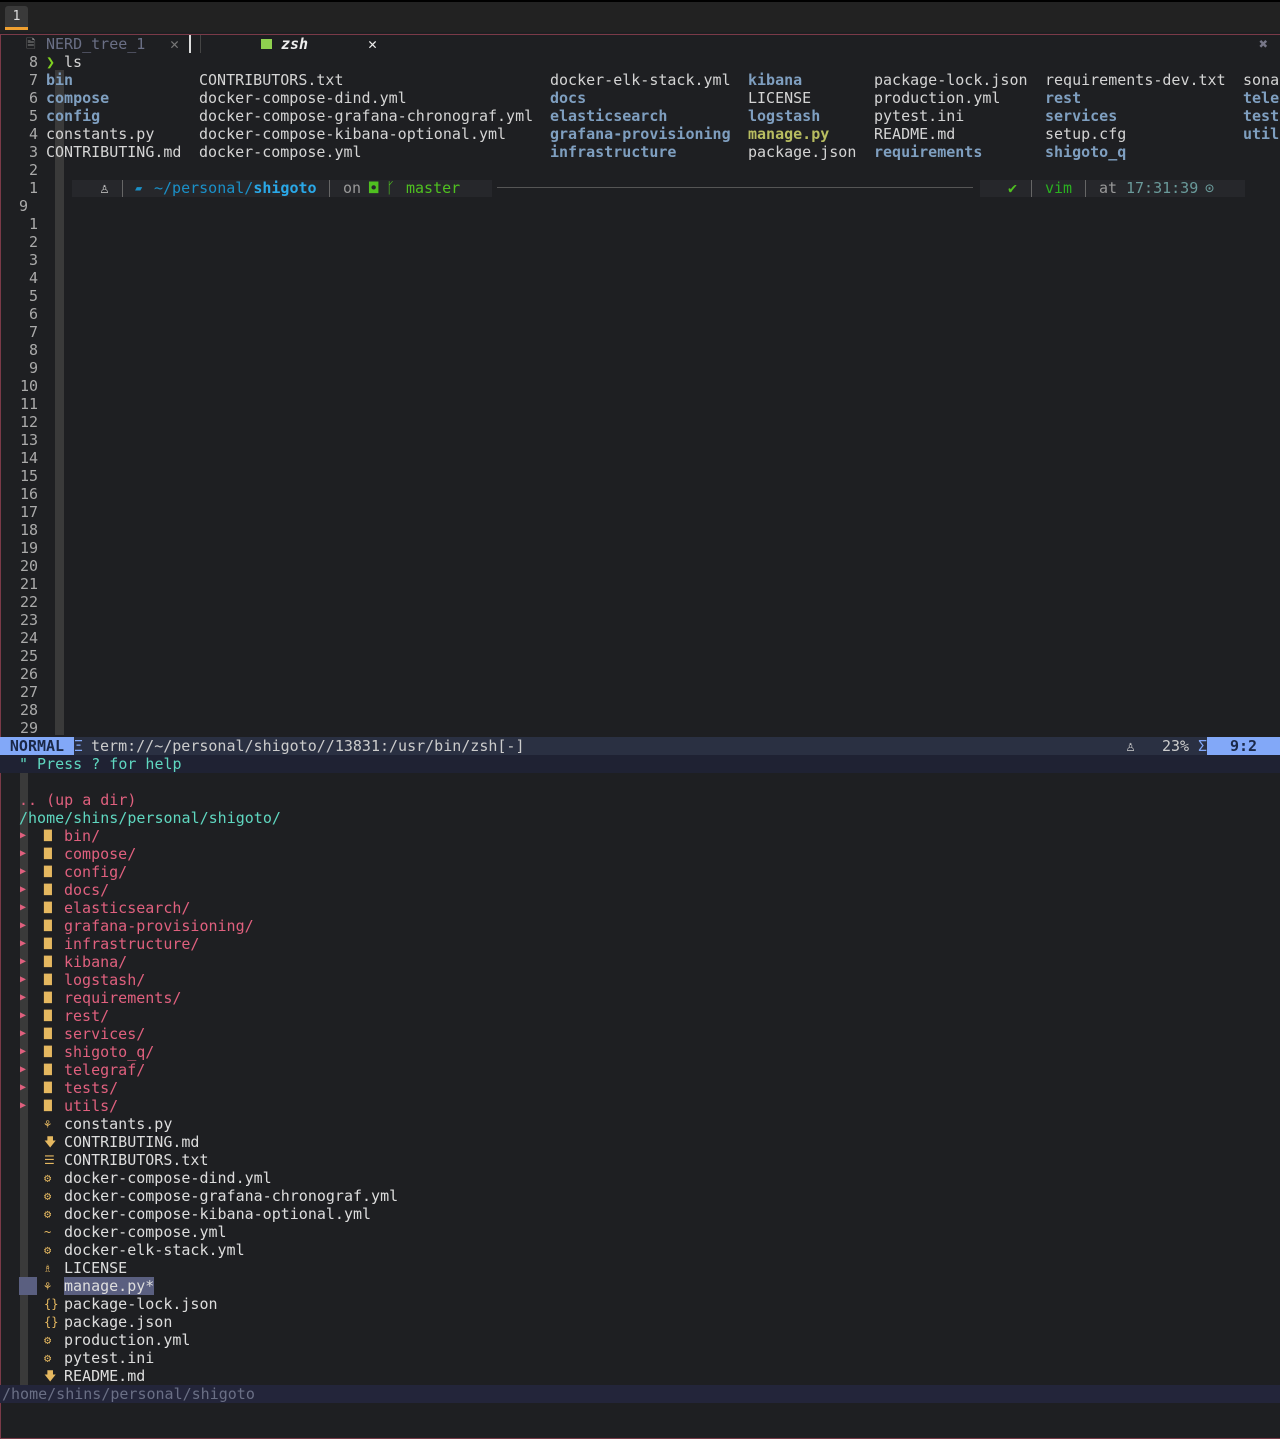 The width and height of the screenshot is (1280, 1439). I want to click on close-all-icon: ✖, so click(1263, 44).